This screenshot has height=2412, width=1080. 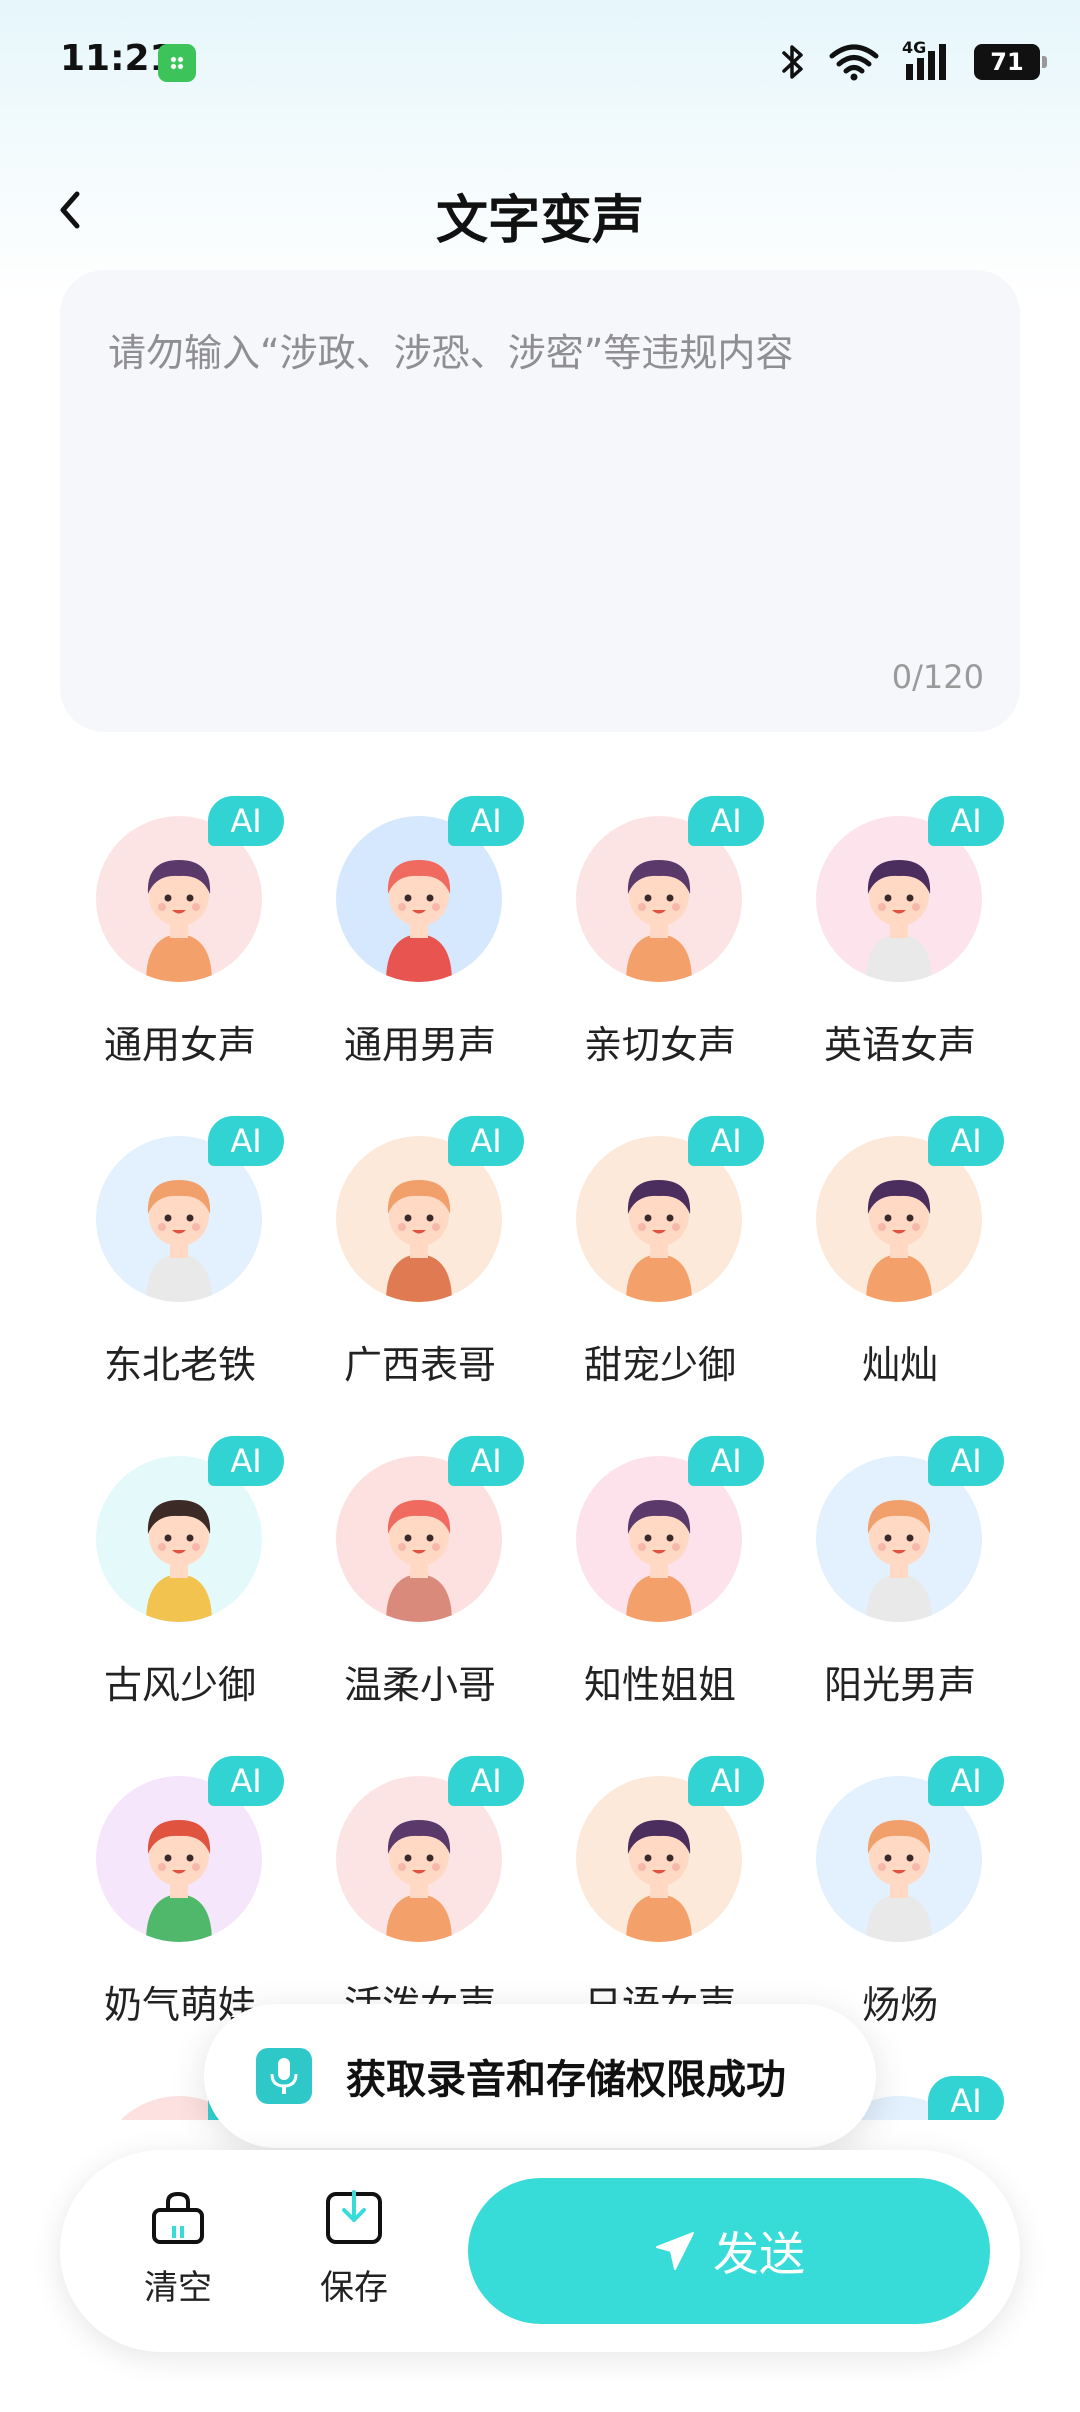 I want to click on bottom-action-bar: 清空 保存 发送, so click(x=540, y=2251).